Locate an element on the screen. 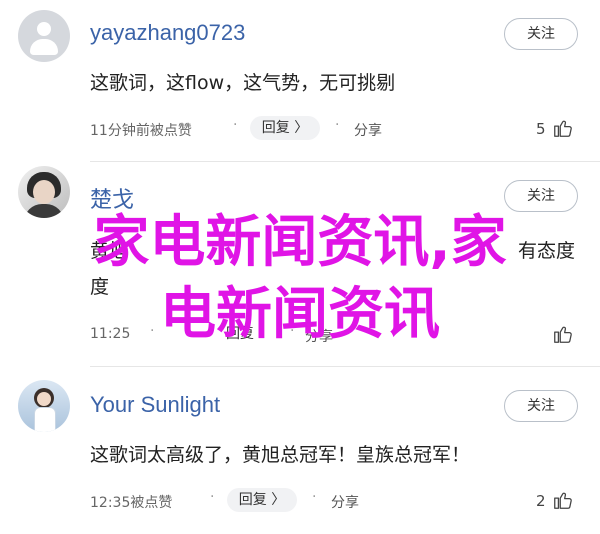 Image resolution: width=600 pixels, height=534 pixels. comment-text: 这歌词，这flow，这气势，无可挑剔 is located at coordinates (243, 83).